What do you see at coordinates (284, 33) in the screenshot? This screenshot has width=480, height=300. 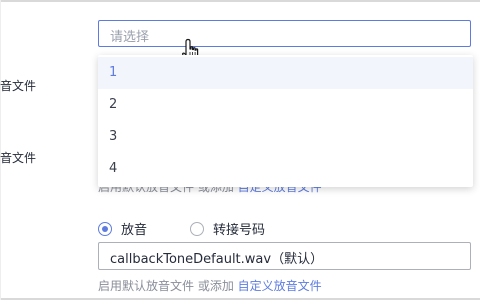 I see `audio-file-select: 请选择` at bounding box center [284, 33].